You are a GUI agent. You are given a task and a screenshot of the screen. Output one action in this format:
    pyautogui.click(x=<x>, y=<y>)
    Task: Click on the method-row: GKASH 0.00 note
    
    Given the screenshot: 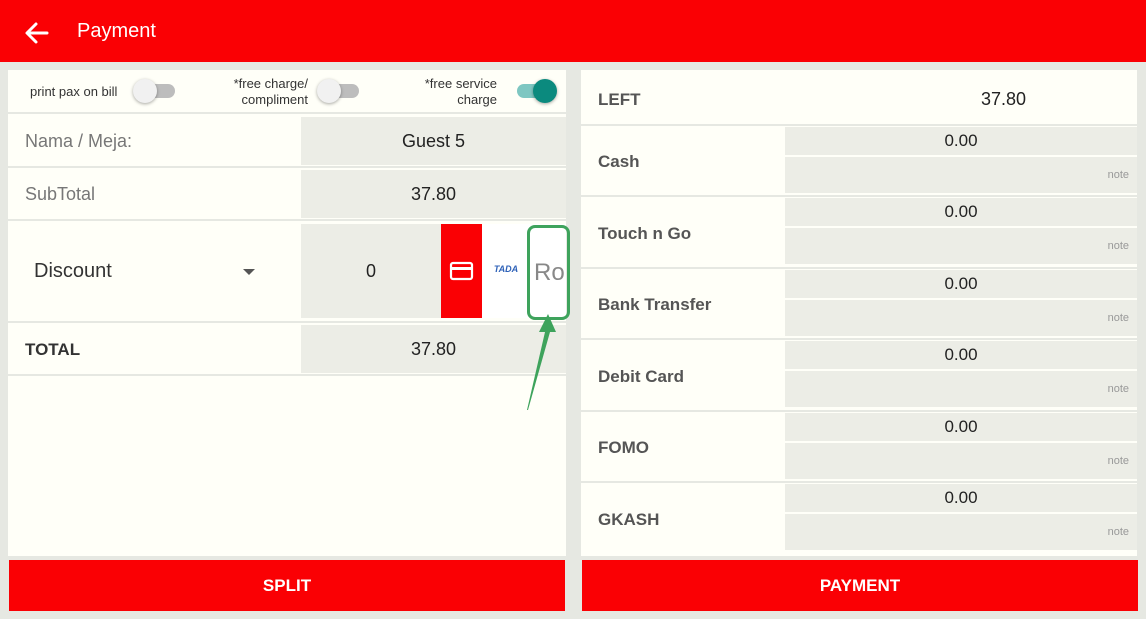 What is the action you would take?
    pyautogui.click(x=859, y=519)
    